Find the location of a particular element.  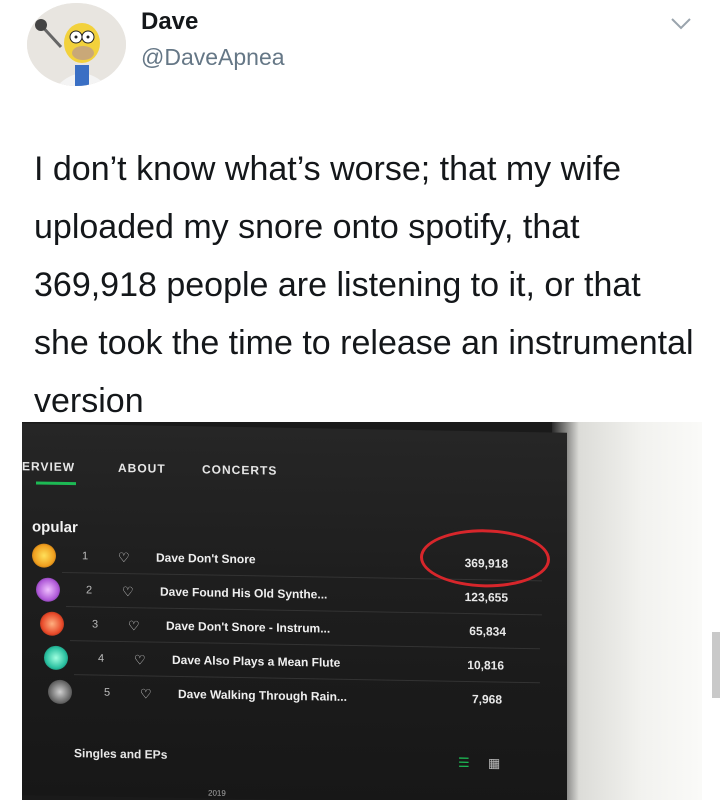

avatar is located at coordinates (76, 44).